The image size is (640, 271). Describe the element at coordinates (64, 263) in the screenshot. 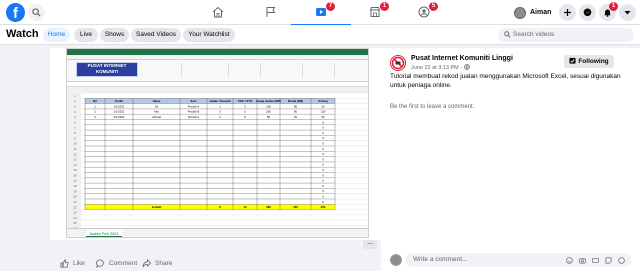

I see `thumbs-up-icon` at that location.